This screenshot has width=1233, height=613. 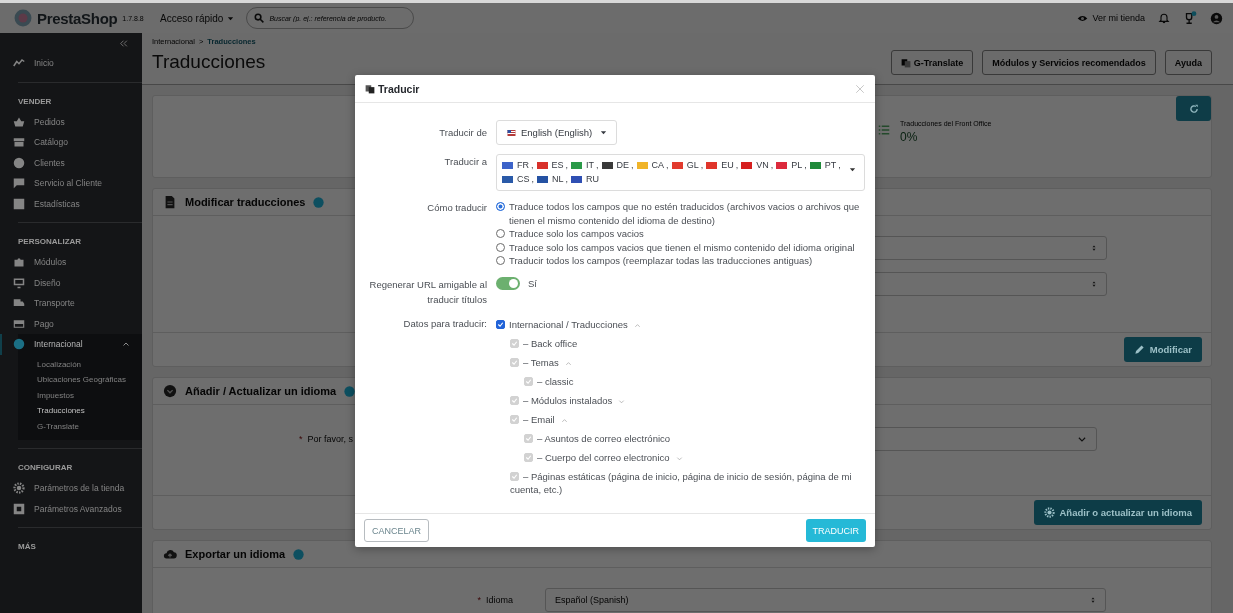 I want to click on field-label: Traducir a, so click(x=465, y=162).